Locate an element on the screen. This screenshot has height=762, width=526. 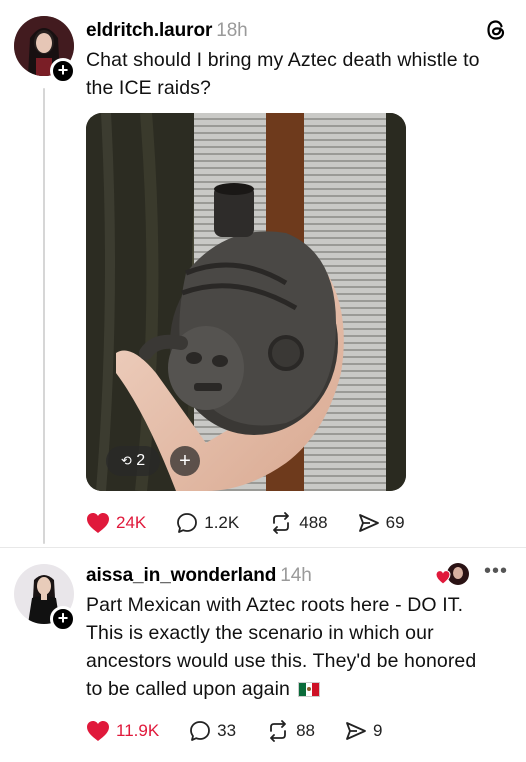
repost-count: 88 is located at coordinates (306, 730).